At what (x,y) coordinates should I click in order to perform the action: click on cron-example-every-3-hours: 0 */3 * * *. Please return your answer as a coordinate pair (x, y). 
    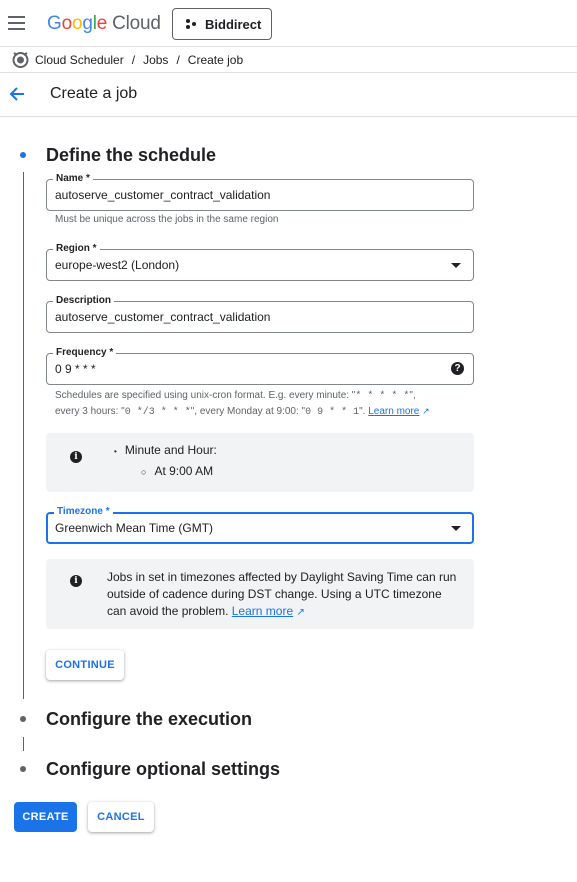
    Looking at the image, I should click on (157, 412).